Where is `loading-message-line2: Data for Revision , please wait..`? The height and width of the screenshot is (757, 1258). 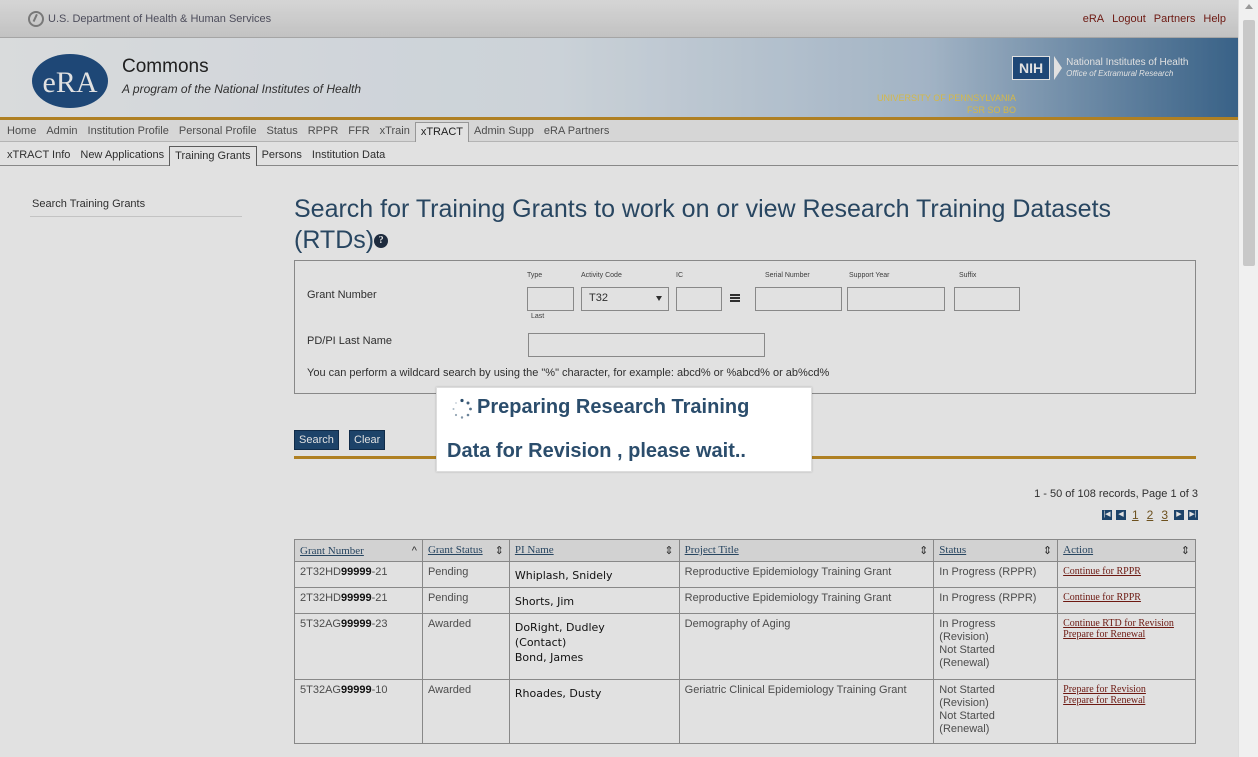
loading-message-line2: Data for Revision , please wait.. is located at coordinates (596, 451).